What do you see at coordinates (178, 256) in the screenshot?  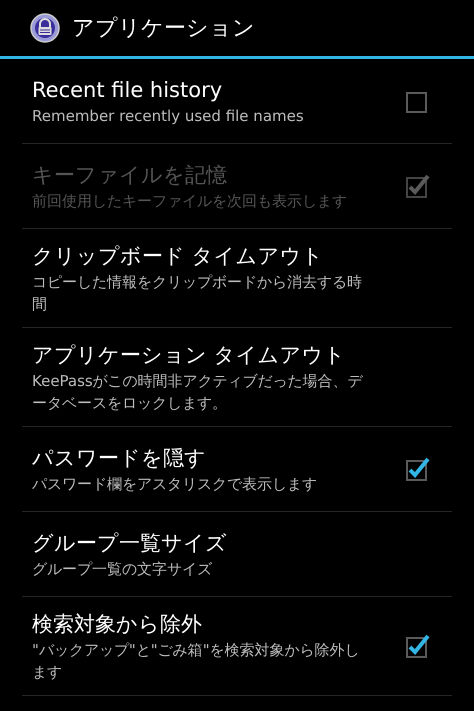 I see `preference-title: クリップボード タイムアウト` at bounding box center [178, 256].